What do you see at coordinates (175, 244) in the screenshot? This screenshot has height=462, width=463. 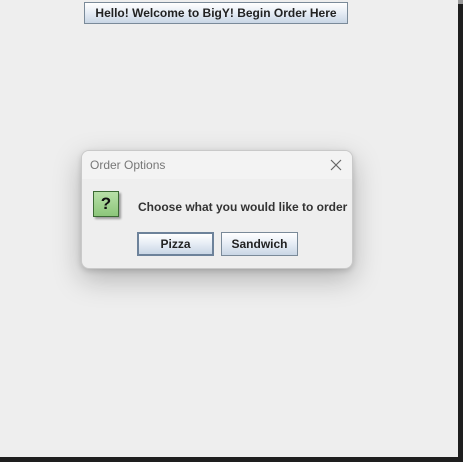 I see `pizza-button: Pizza` at bounding box center [175, 244].